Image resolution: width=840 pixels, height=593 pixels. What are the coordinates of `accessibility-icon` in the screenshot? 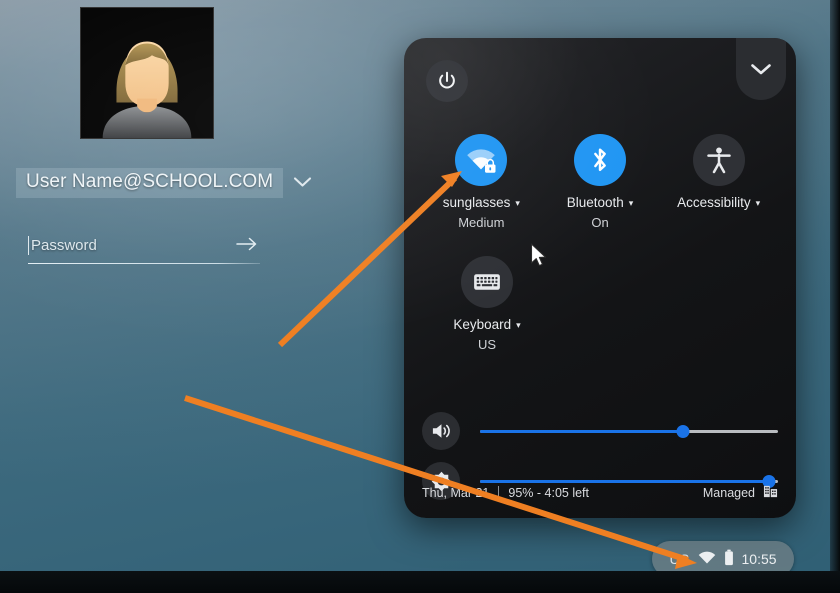 It's located at (718, 160).